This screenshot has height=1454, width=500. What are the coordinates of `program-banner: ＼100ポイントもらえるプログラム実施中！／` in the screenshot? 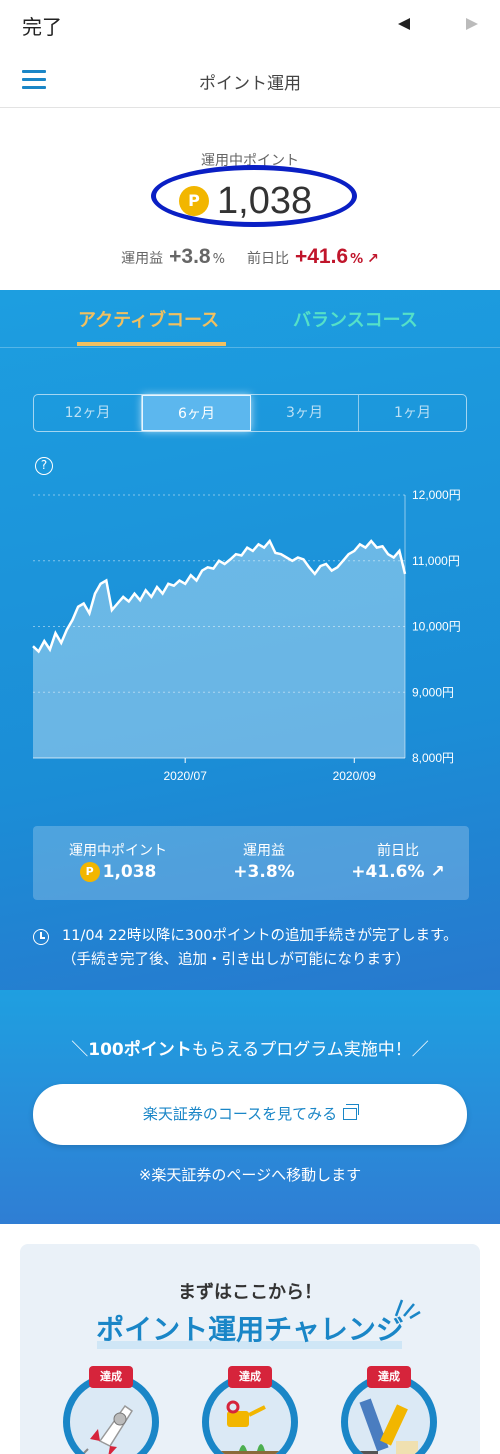 It's located at (250, 1047).